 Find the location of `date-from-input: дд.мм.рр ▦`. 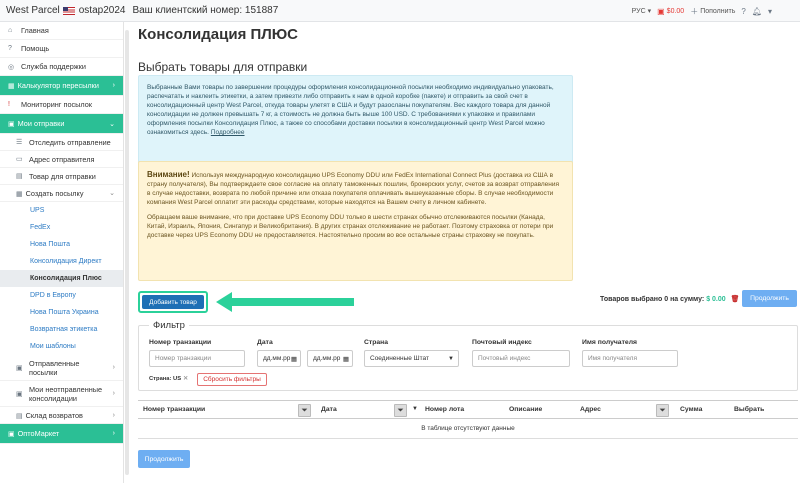

date-from-input: дд.мм.рр ▦ is located at coordinates (279, 358).